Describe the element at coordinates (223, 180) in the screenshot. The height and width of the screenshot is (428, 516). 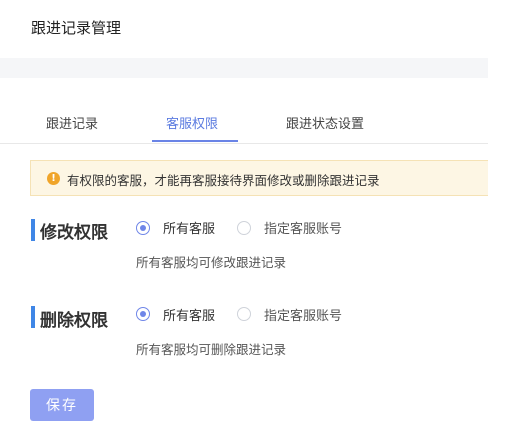
I see `notice-text: 有权限的客服，才能再客服接待界面修改或删除跟进记录` at that location.